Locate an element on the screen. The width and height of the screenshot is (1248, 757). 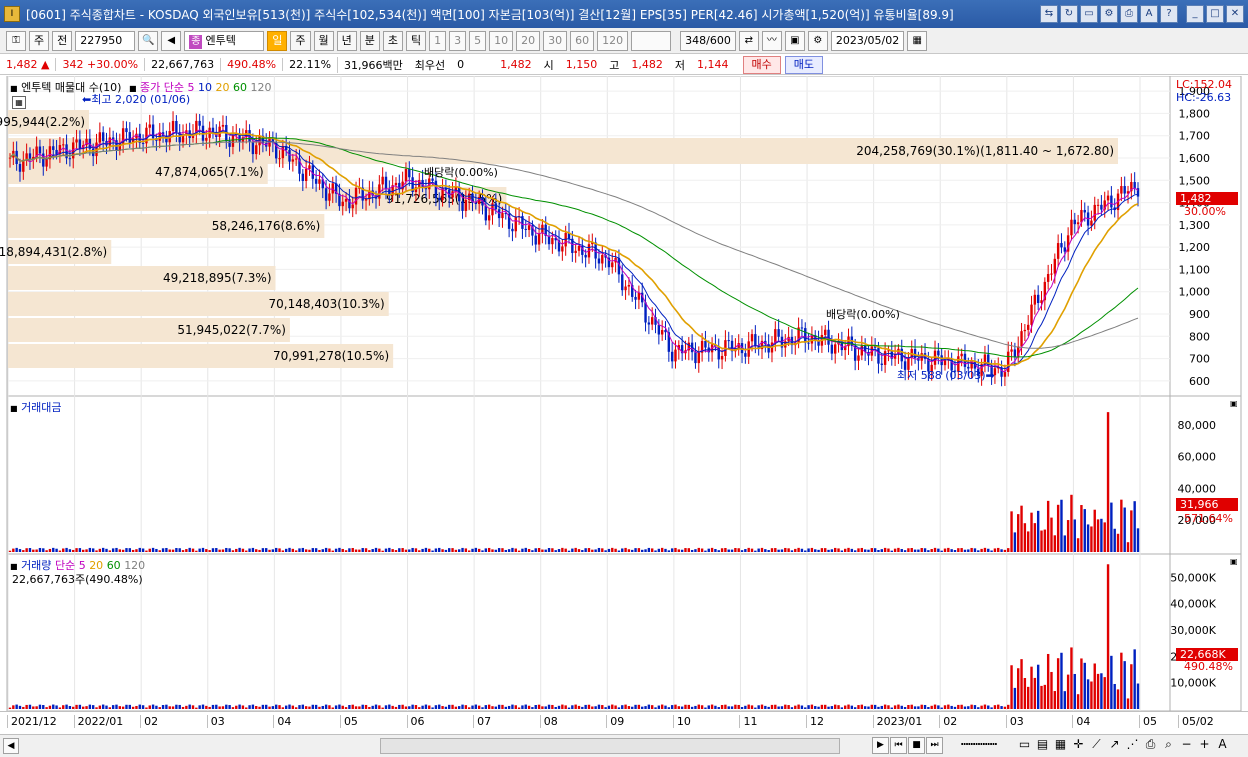
chart-scrollbar: ◀ ▶ ⏮ ■ ⏭ ┅┅┅┅┅ ▭ ▤ ▦ ✛ ⟋ ↗ ⋰ ⎙ ⌕ − + A is located at coordinates (624, 745).